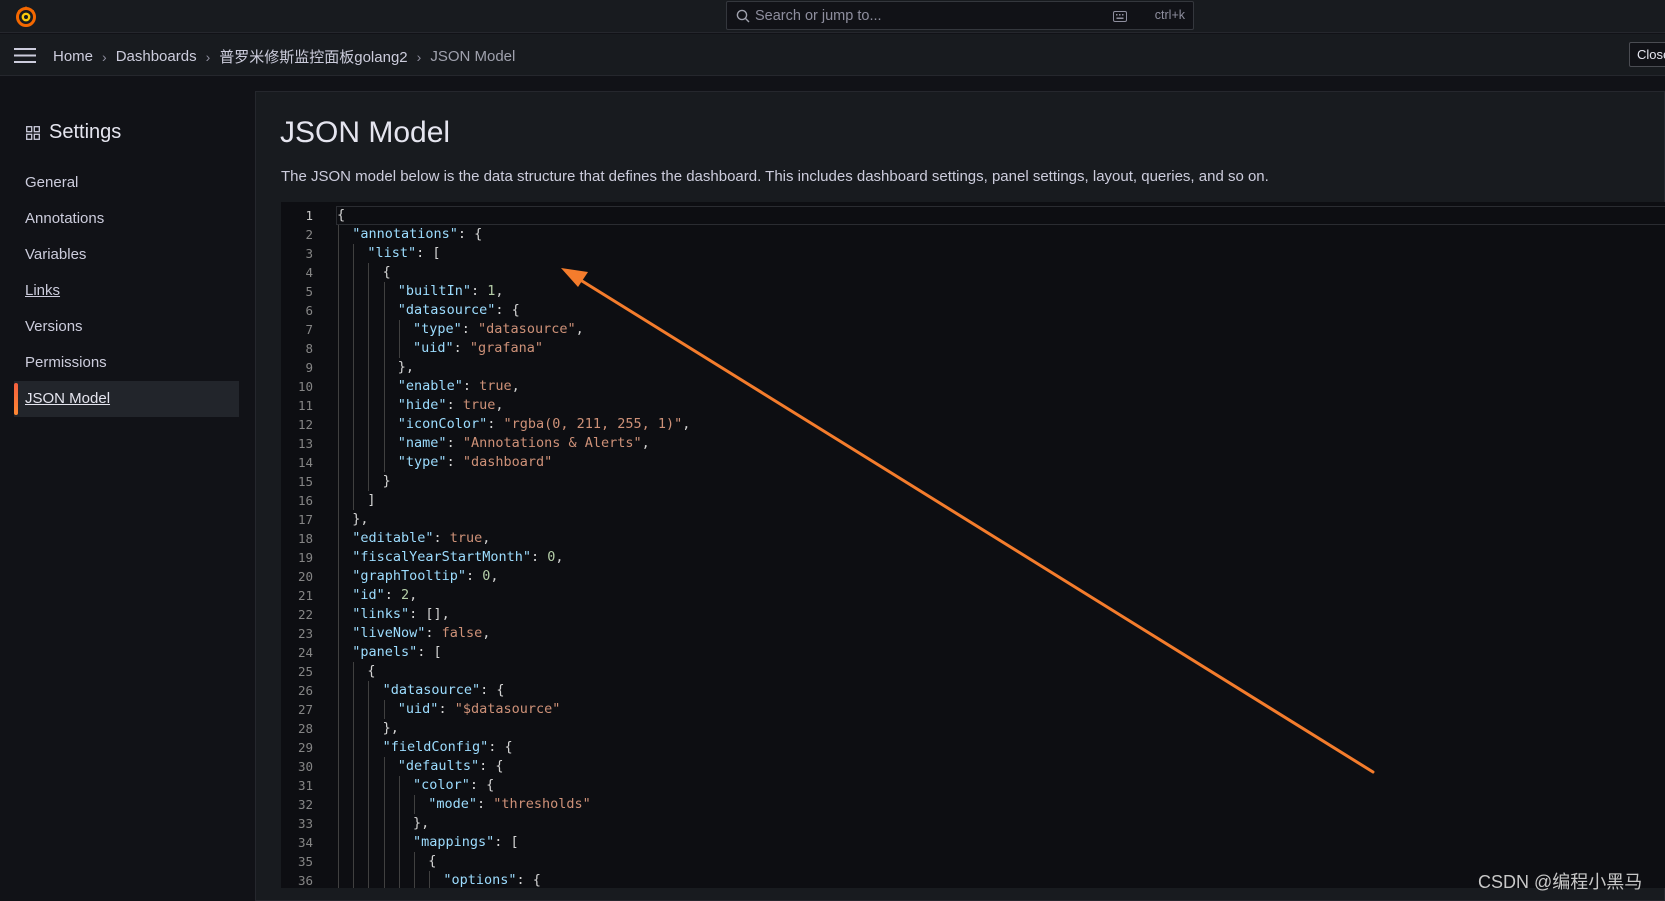  What do you see at coordinates (973, 861) in the screenshot?
I see `code-line: 35 {` at bounding box center [973, 861].